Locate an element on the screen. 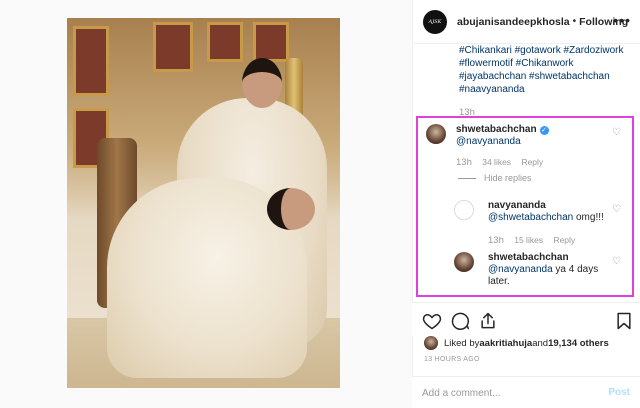  liked-by: Liked by aakritiahuja and 19,134 others is located at coordinates (529, 343).